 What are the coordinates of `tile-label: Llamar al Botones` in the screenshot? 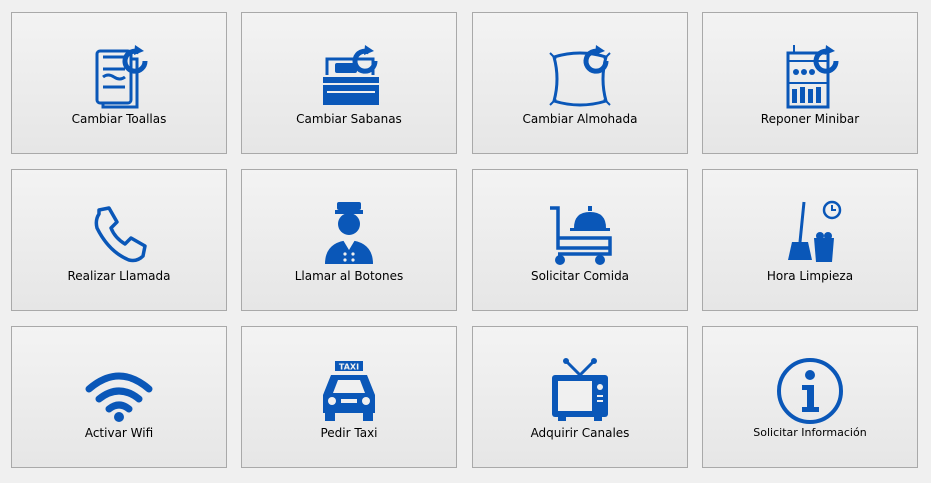 It's located at (349, 276).